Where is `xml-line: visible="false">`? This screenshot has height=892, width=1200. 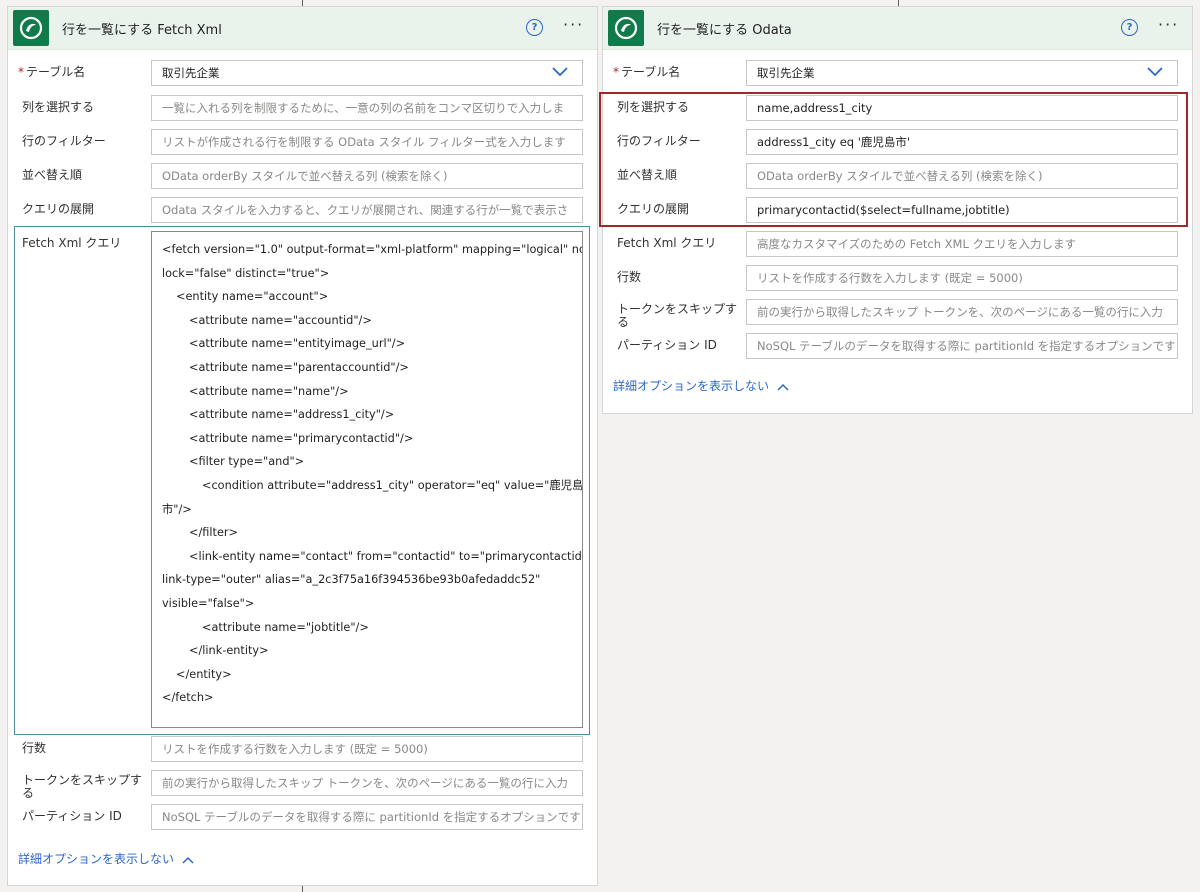
xml-line: visible="false"> is located at coordinates (208, 603).